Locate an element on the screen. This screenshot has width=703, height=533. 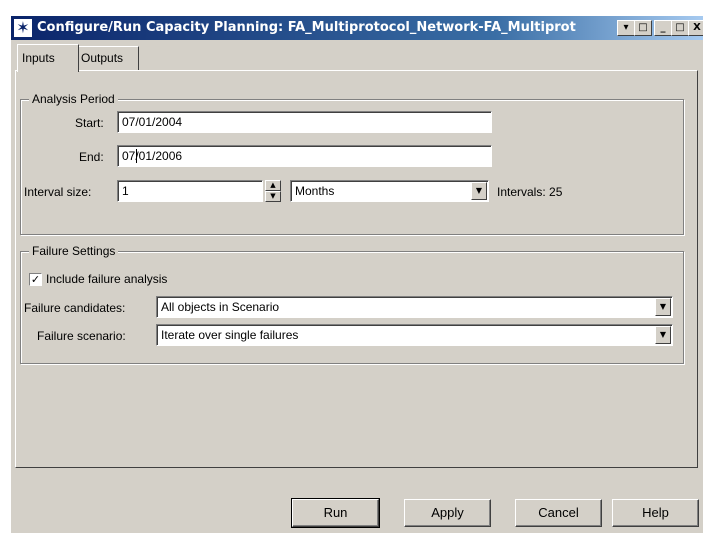
end-date-input is located at coordinates (306, 156).